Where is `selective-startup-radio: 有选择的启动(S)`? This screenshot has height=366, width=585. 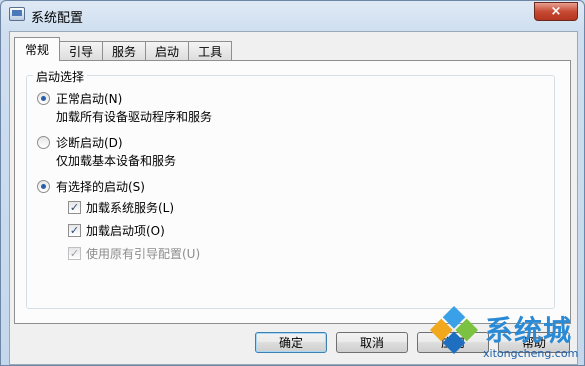 selective-startup-radio: 有选择的启动(S) is located at coordinates (91, 186).